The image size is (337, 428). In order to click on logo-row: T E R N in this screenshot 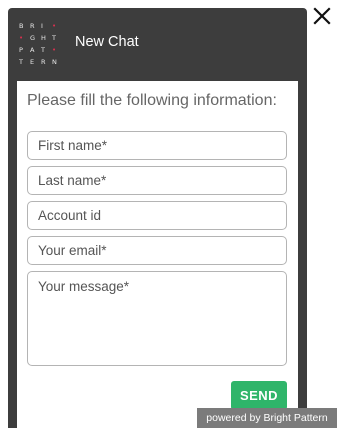, I will do `click(41, 62)`.